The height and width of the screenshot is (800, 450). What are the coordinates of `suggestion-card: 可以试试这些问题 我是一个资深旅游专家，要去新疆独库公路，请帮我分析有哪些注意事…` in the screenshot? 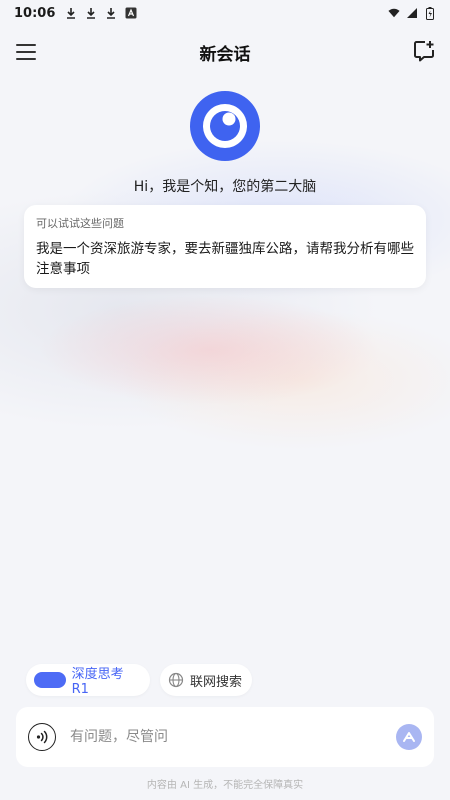 It's located at (225, 246).